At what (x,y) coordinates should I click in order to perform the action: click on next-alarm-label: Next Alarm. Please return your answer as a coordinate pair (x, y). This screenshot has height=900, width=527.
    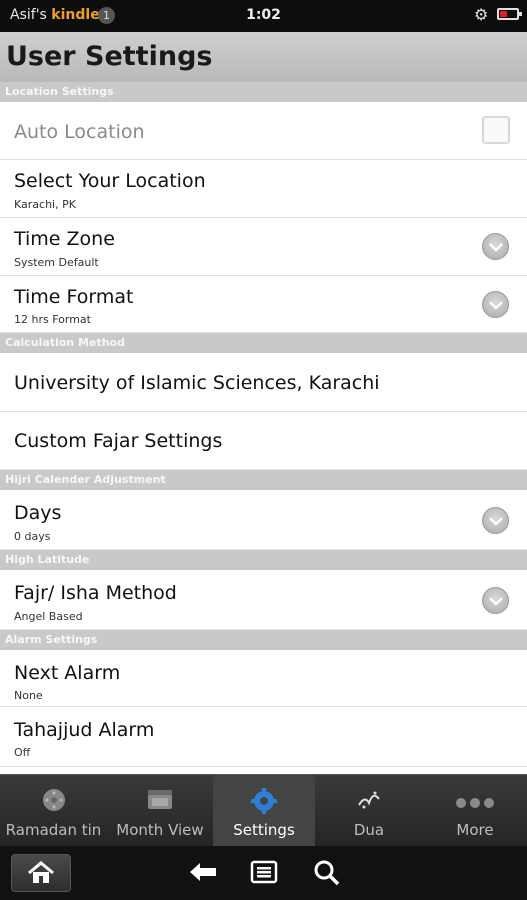
    Looking at the image, I should click on (67, 673).